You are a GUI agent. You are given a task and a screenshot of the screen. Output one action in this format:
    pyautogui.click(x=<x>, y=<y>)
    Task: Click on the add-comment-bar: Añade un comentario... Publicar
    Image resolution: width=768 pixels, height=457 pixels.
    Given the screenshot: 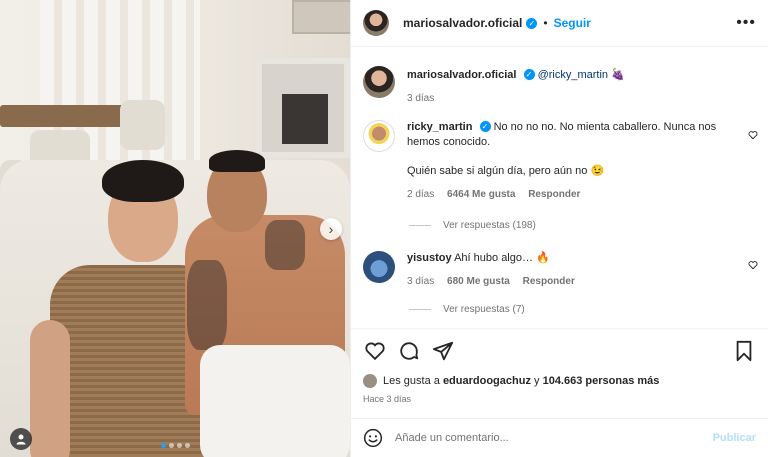 What is the action you would take?
    pyautogui.click(x=559, y=437)
    